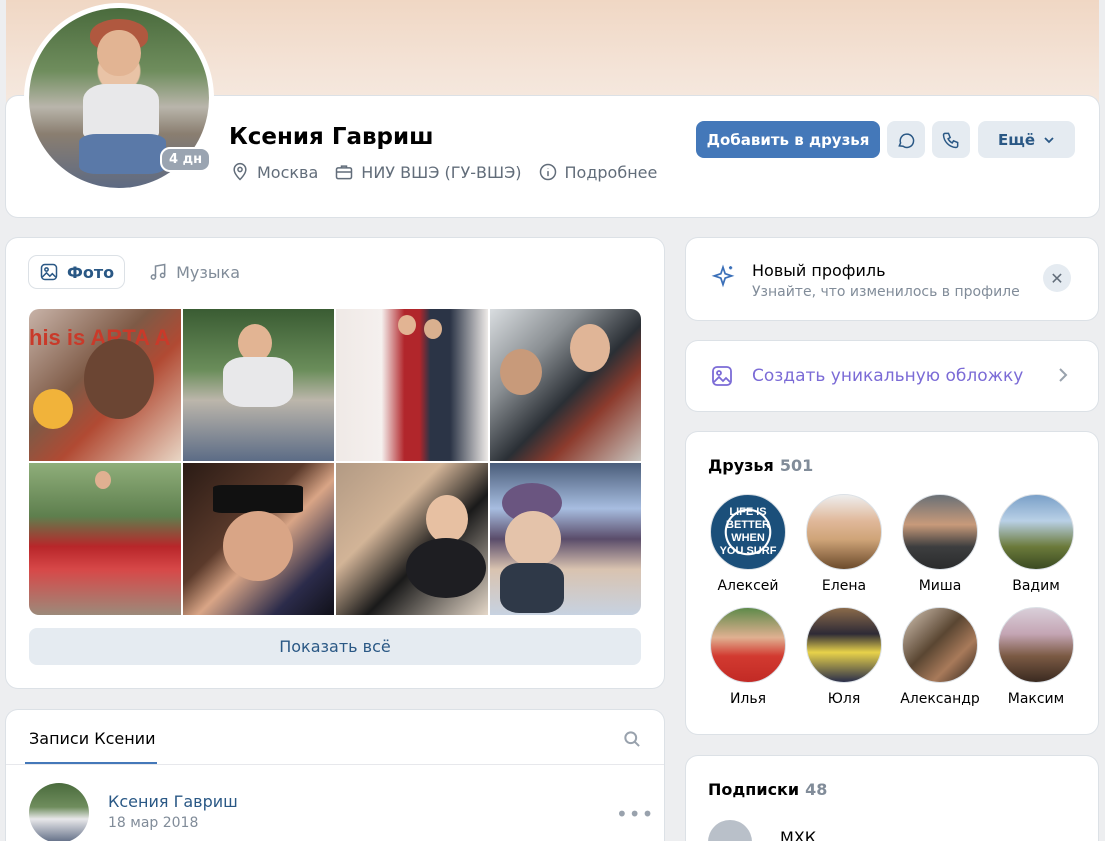  I want to click on tab-music-label: Музыка, so click(208, 272).